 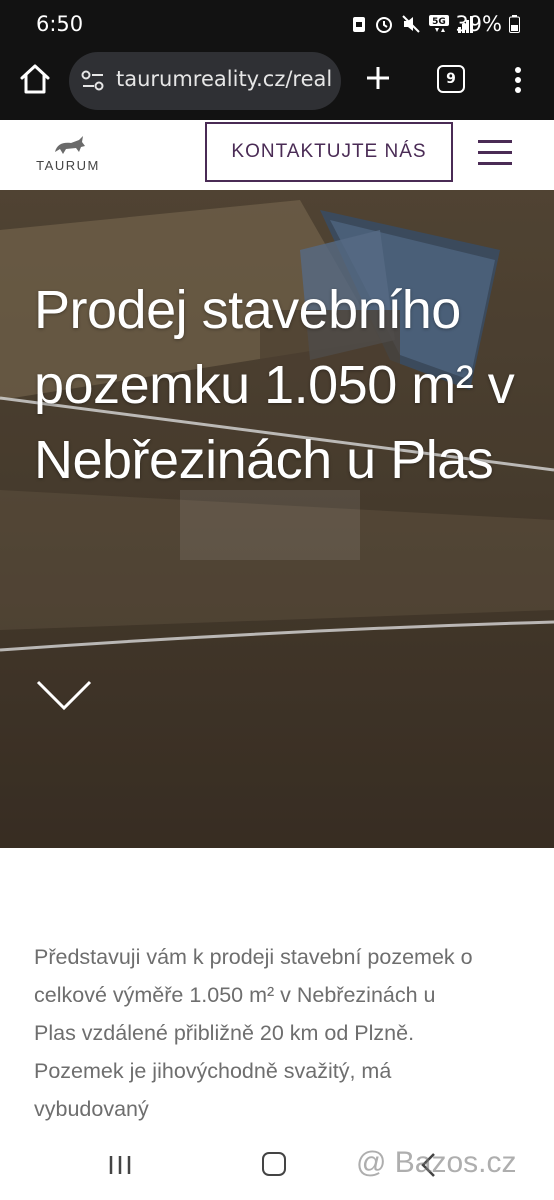 I want to click on notification-icon, so click(x=359, y=24).